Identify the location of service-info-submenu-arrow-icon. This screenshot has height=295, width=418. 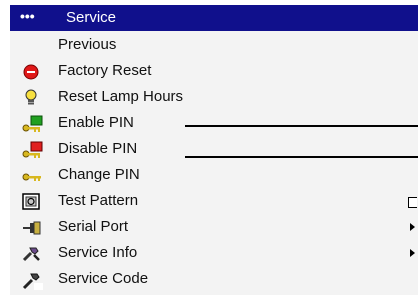
(412, 253).